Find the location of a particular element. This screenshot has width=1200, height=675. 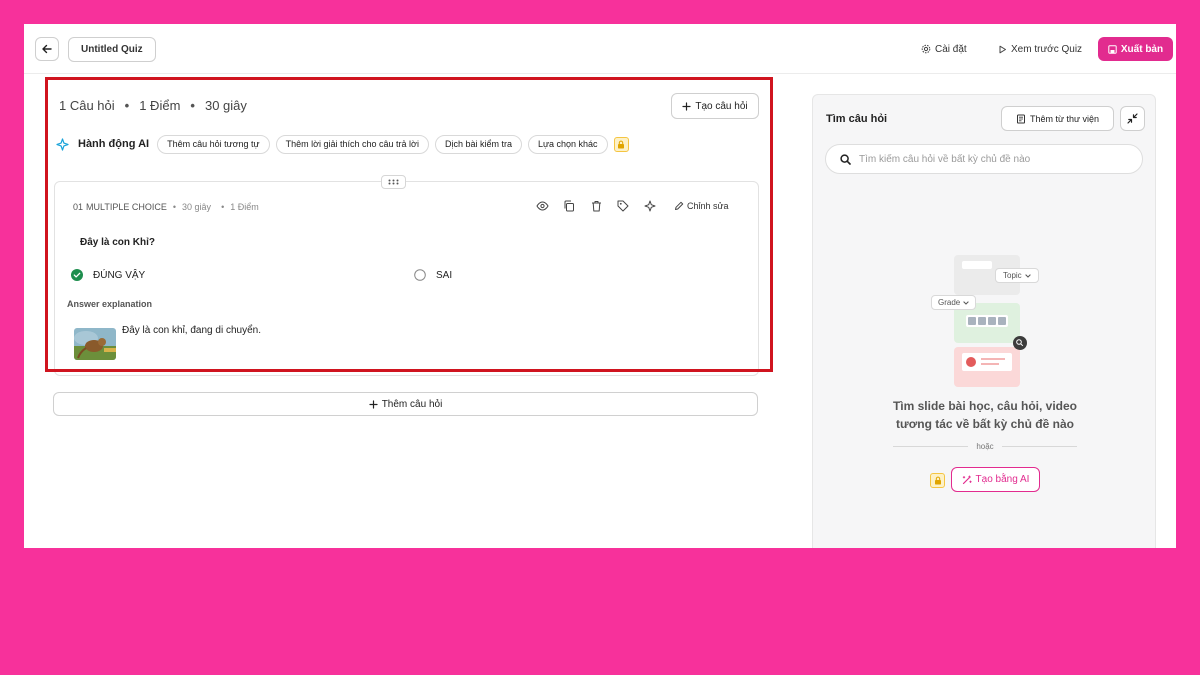

edit-button: Chỉnh sửa is located at coordinates (701, 206).